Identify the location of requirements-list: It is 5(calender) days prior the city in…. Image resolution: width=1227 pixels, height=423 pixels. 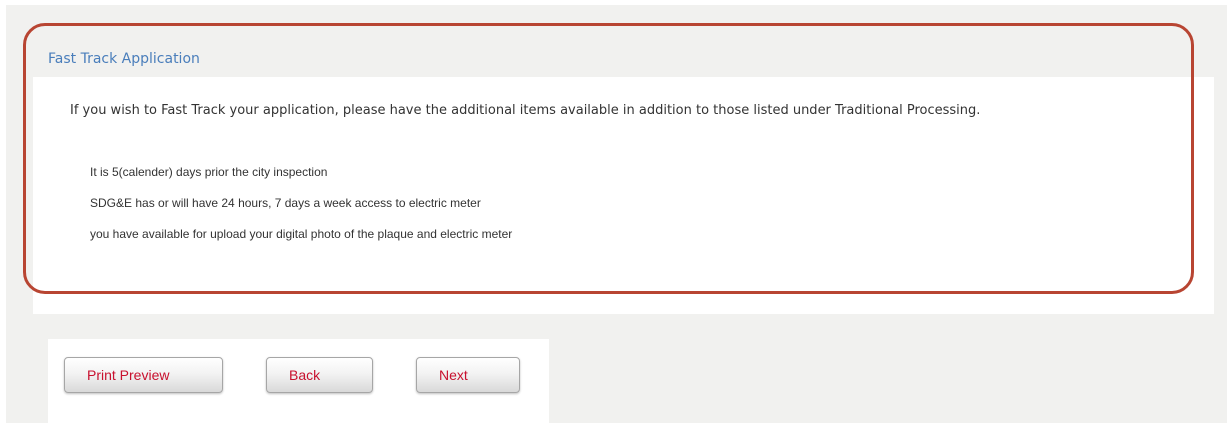
(301, 209).